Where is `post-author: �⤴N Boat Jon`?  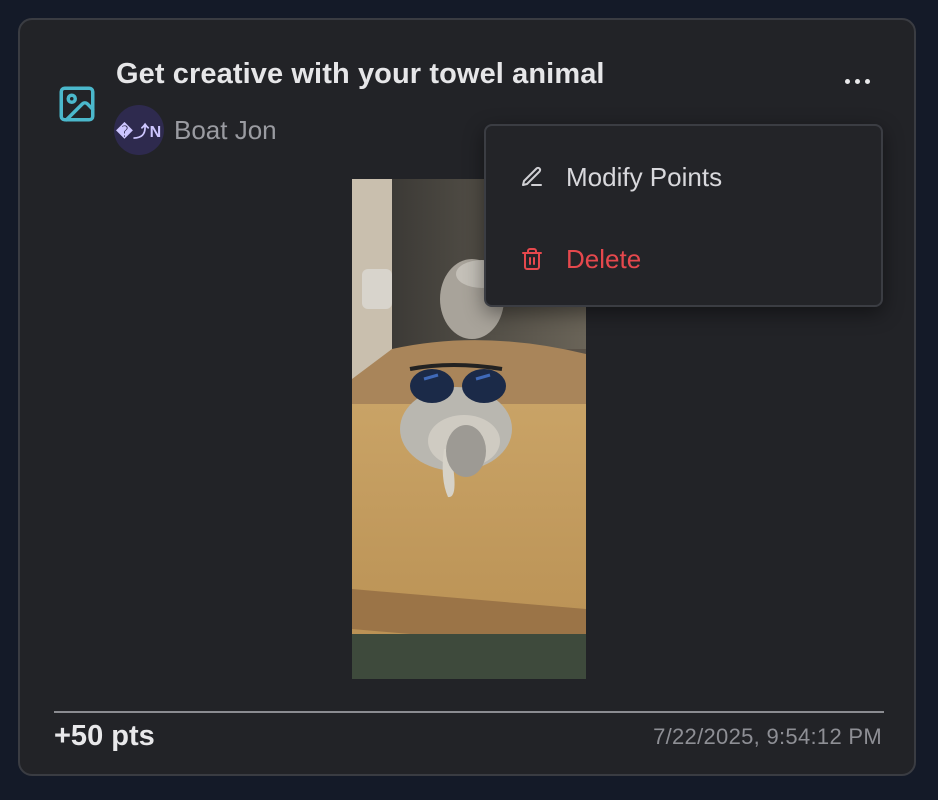
post-author: �⤴N Boat Jon is located at coordinates (195, 130).